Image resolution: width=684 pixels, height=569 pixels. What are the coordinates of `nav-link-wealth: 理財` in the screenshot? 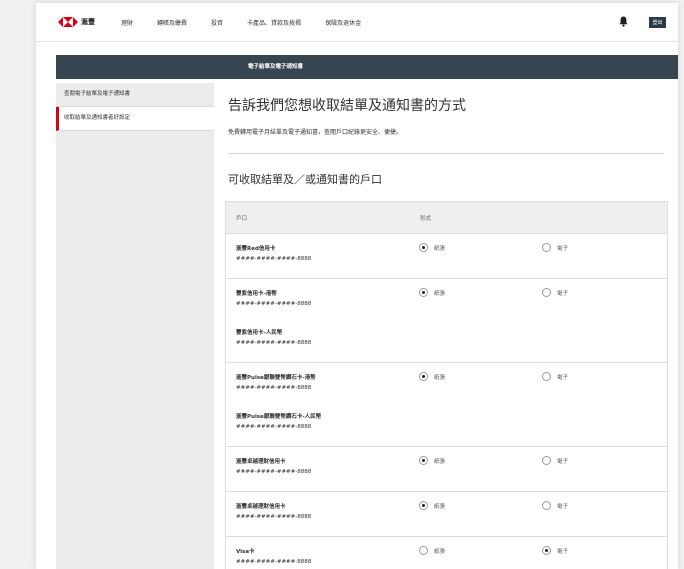 It's located at (127, 22).